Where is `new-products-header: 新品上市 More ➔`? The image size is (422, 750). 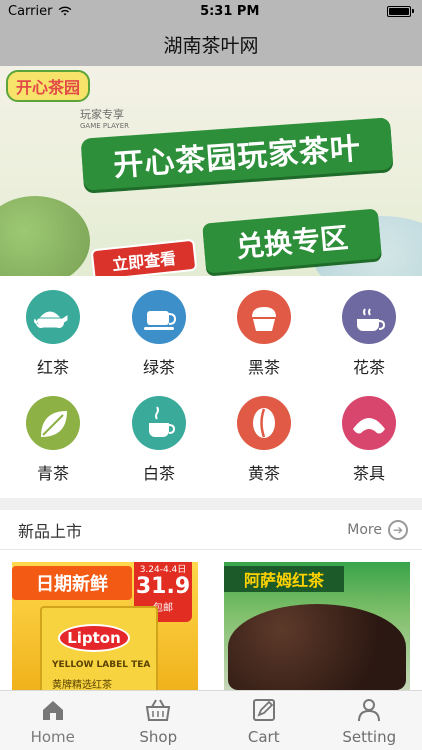 new-products-header: 新品上市 More ➔ is located at coordinates (211, 530).